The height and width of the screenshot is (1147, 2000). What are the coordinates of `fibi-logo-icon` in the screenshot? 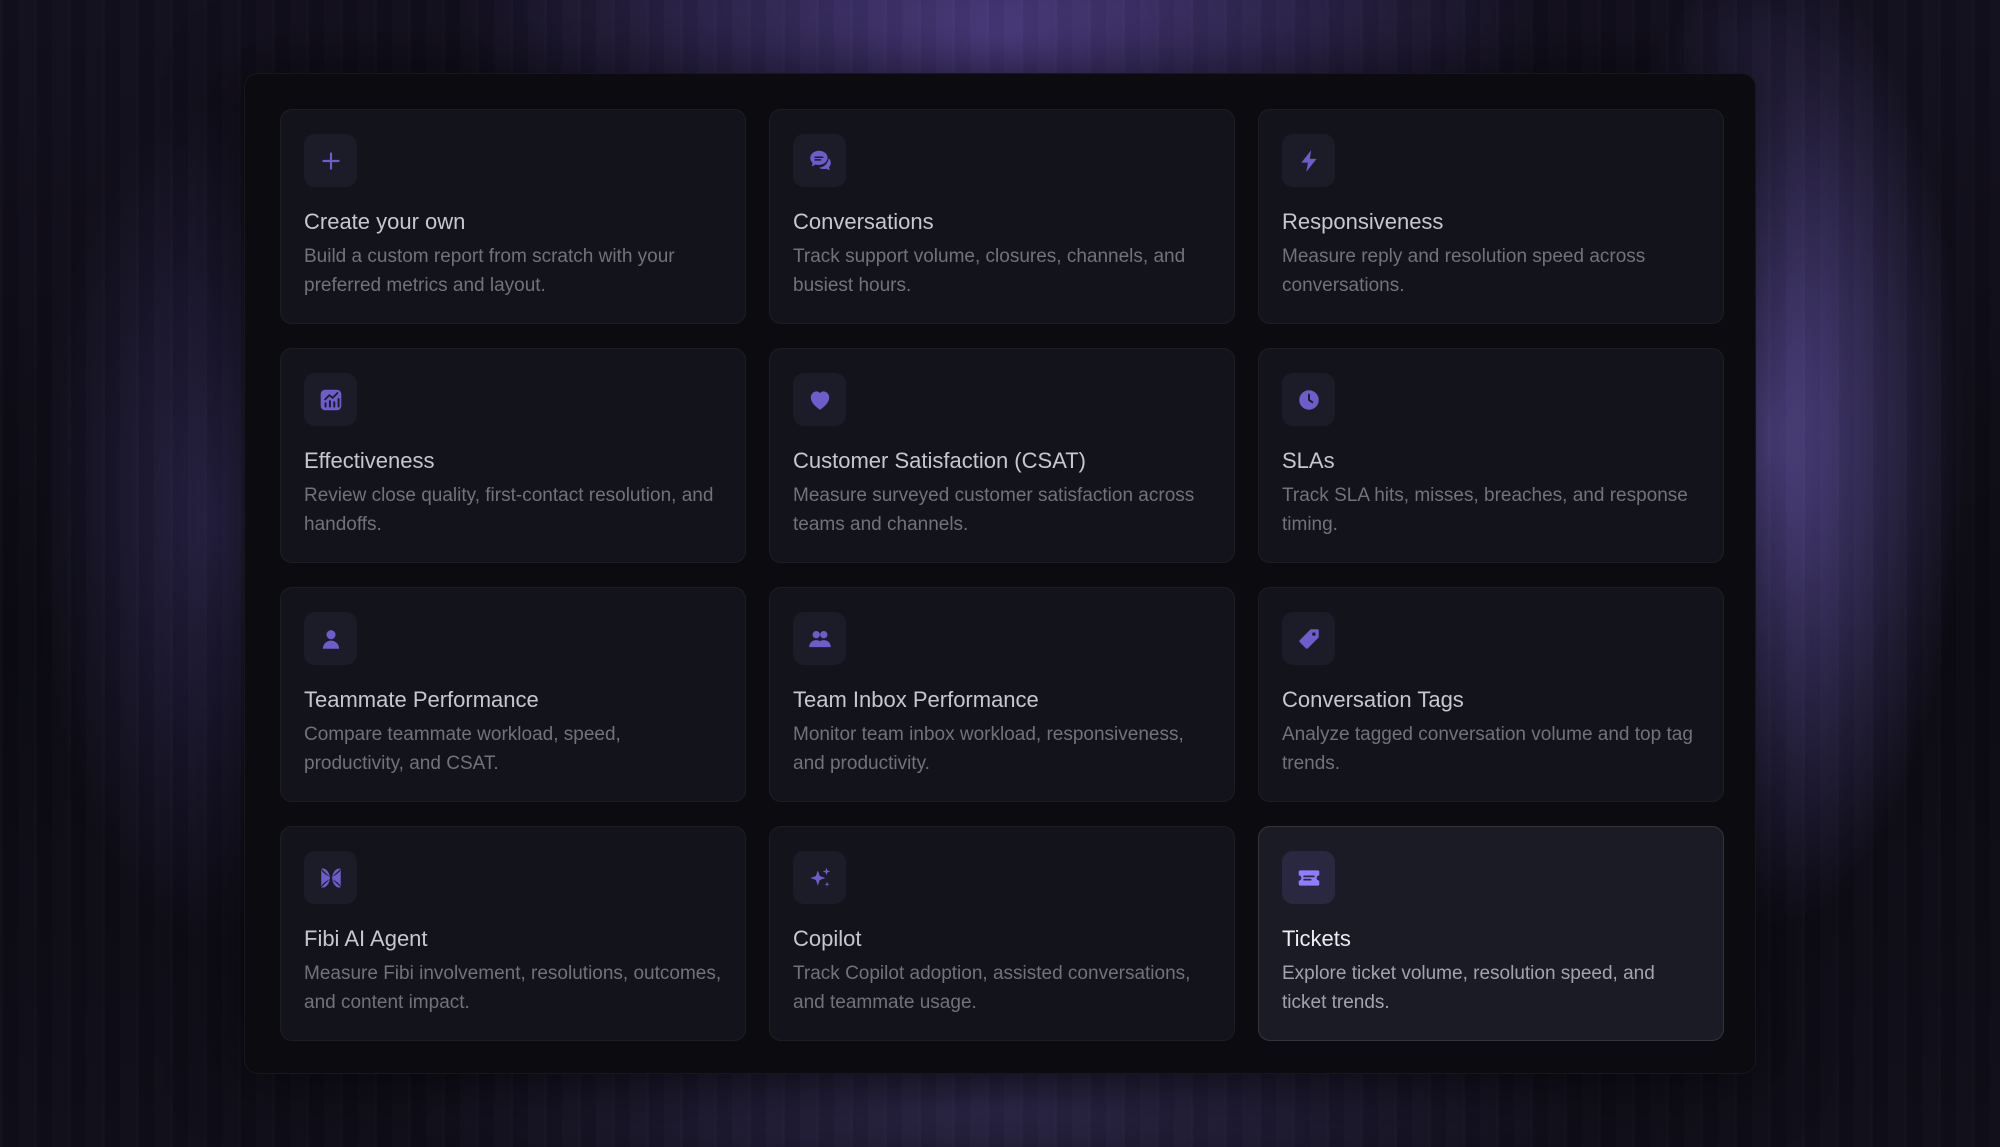 It's located at (330, 877).